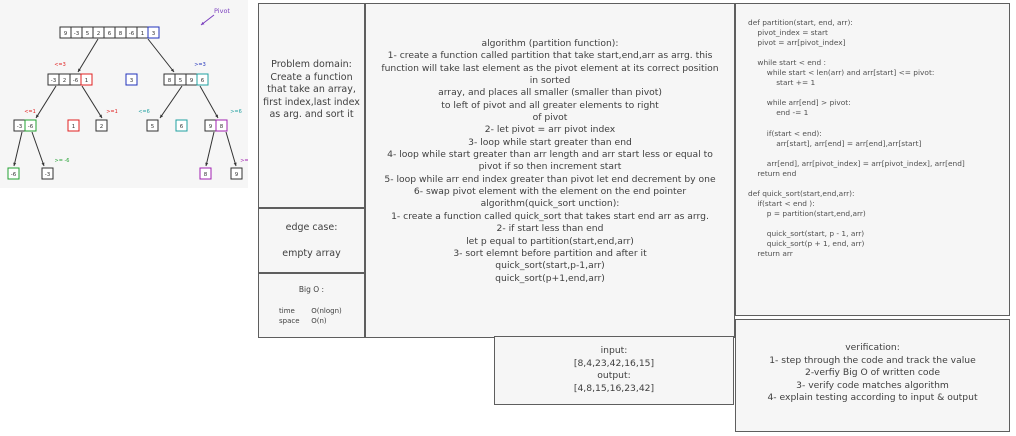 This screenshot has height=436, width=1016. Describe the element at coordinates (143, 34) in the screenshot. I see `root-cell: 1` at that location.